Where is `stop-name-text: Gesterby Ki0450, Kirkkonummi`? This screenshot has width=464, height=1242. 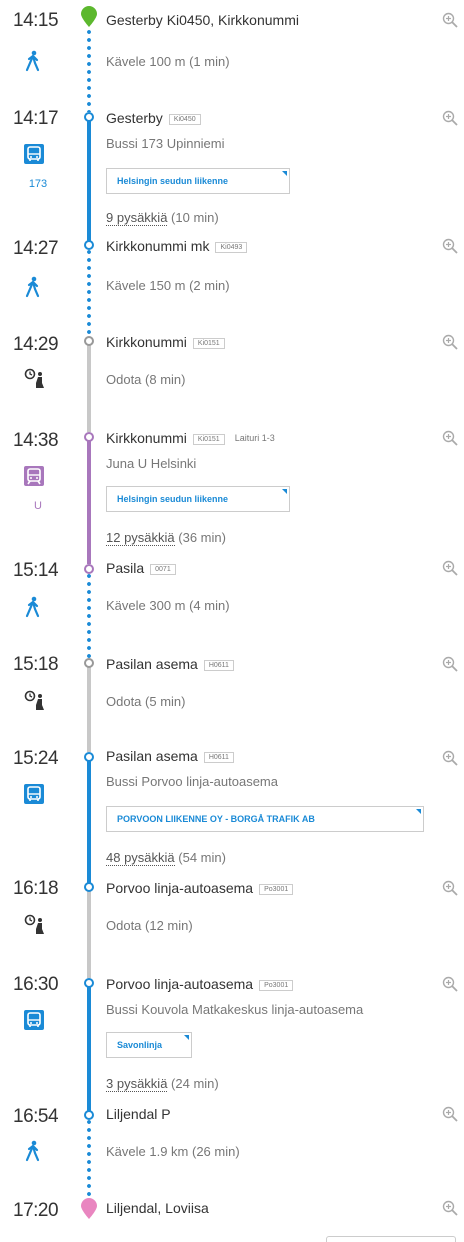 stop-name-text: Gesterby Ki0450, Kirkkonummi is located at coordinates (202, 20).